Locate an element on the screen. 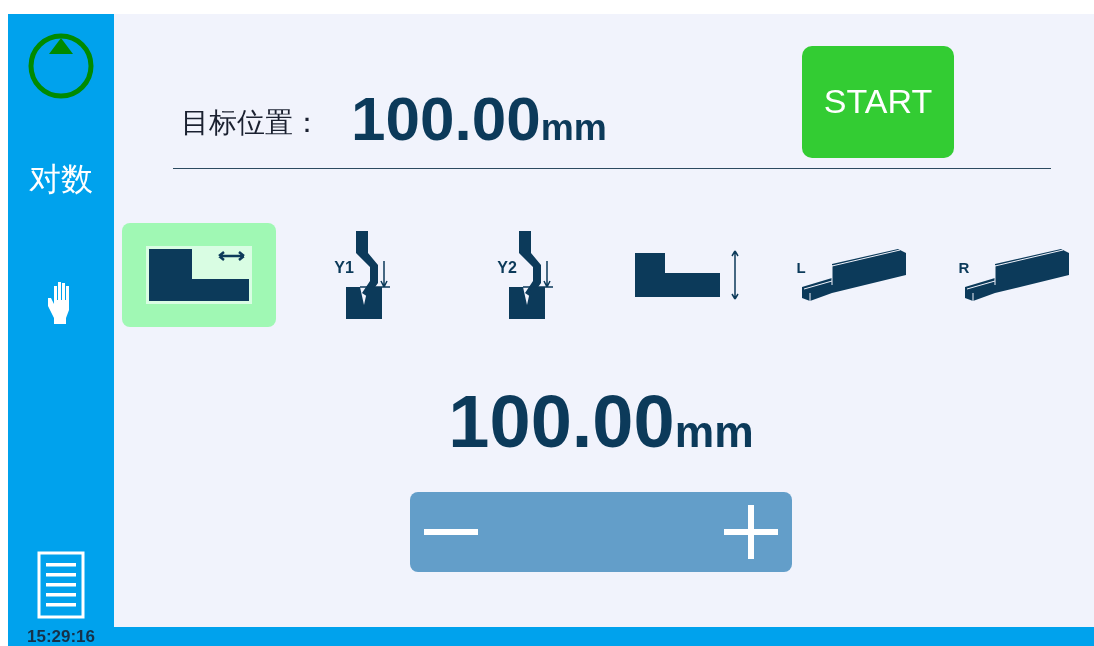  target-position-value: 100.00mm is located at coordinates (479, 118).